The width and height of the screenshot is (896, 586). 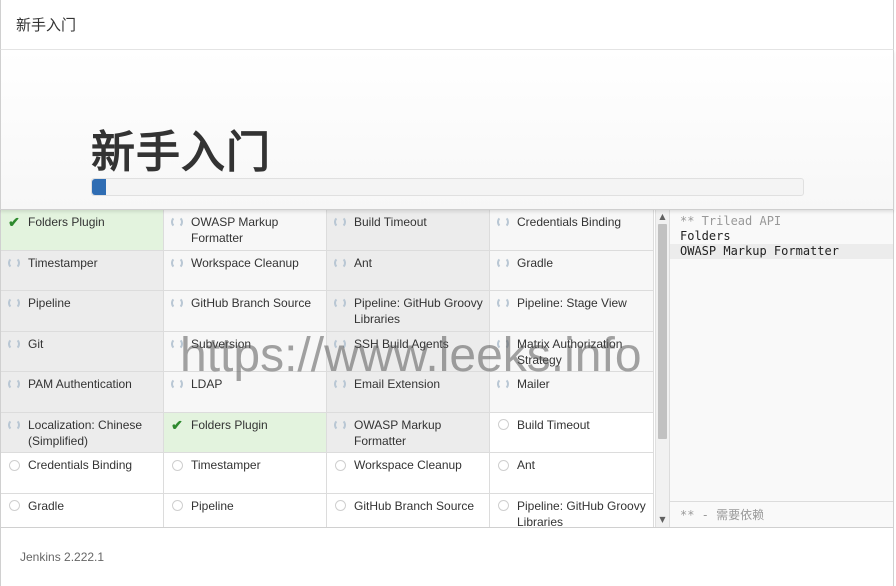 I want to click on jenkins-version: Jenkins 2.222.1, so click(x=62, y=557).